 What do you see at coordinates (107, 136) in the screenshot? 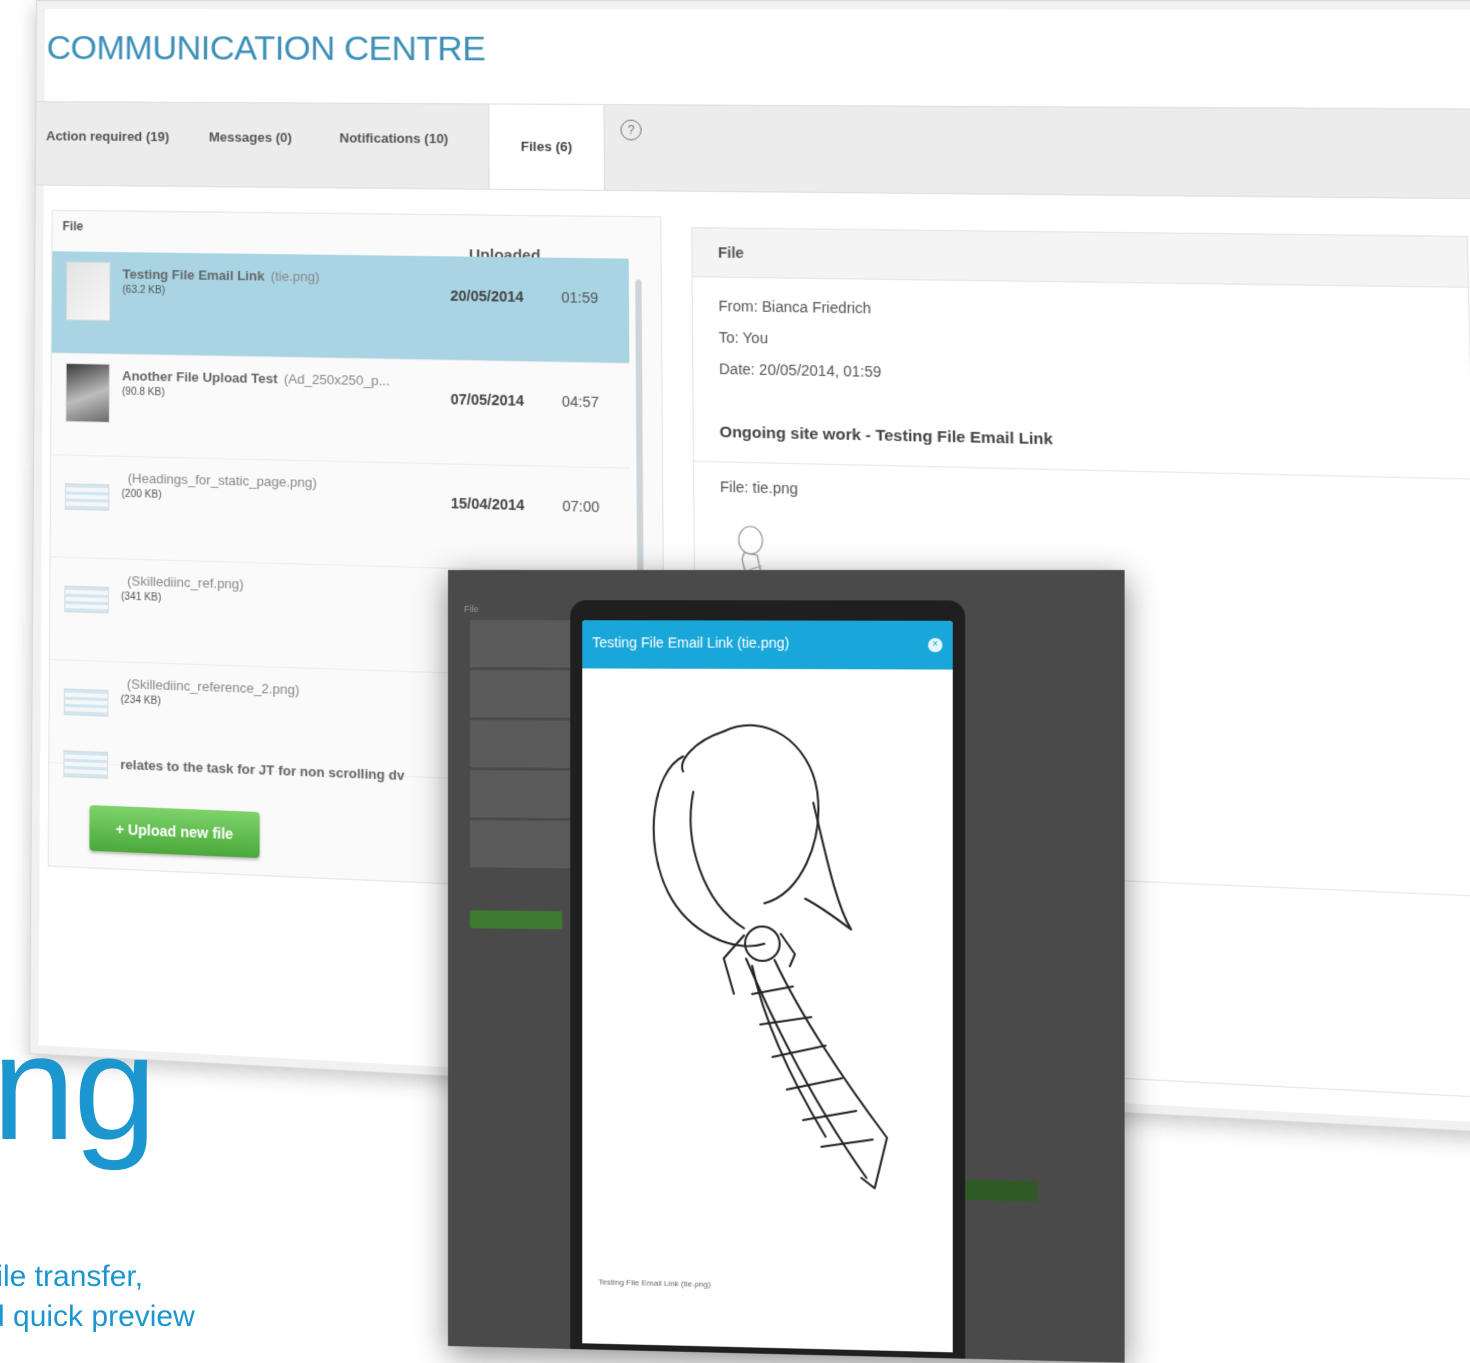
I see `tab-action-required: Action required (19)` at bounding box center [107, 136].